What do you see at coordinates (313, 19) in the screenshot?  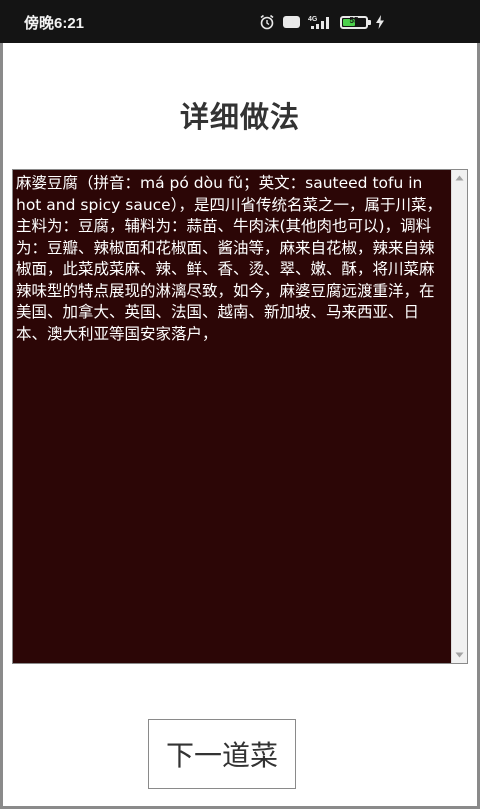 I see `network-type-label: 4G` at bounding box center [313, 19].